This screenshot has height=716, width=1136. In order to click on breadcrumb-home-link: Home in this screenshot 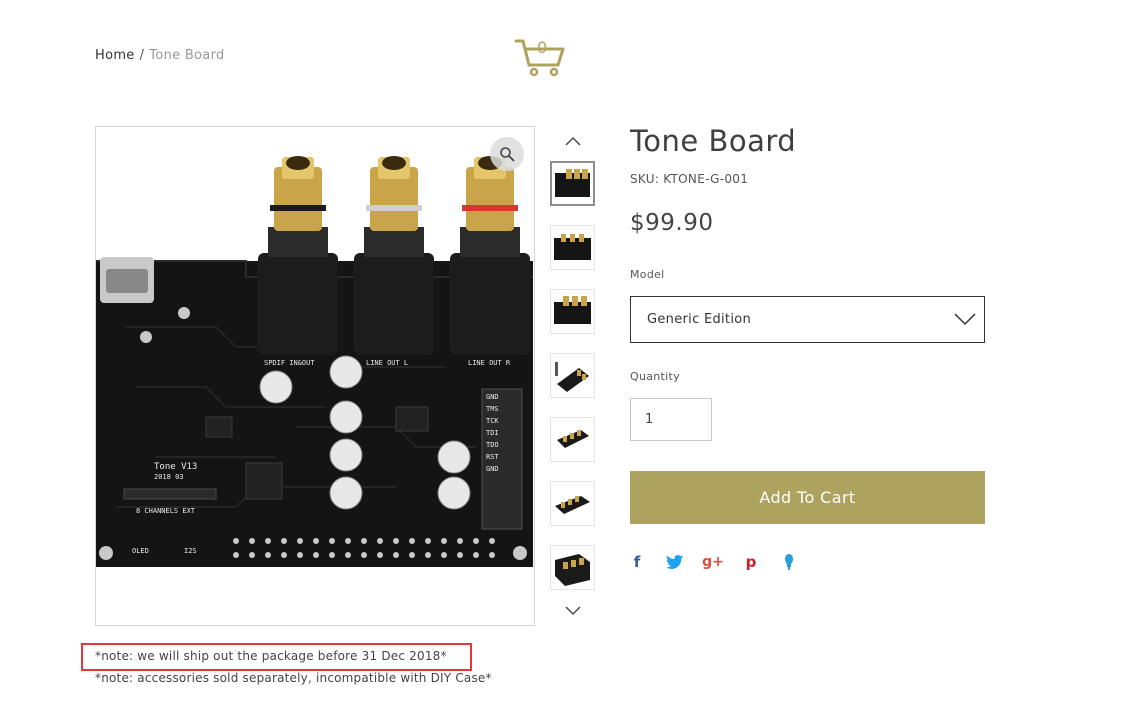, I will do `click(115, 55)`.